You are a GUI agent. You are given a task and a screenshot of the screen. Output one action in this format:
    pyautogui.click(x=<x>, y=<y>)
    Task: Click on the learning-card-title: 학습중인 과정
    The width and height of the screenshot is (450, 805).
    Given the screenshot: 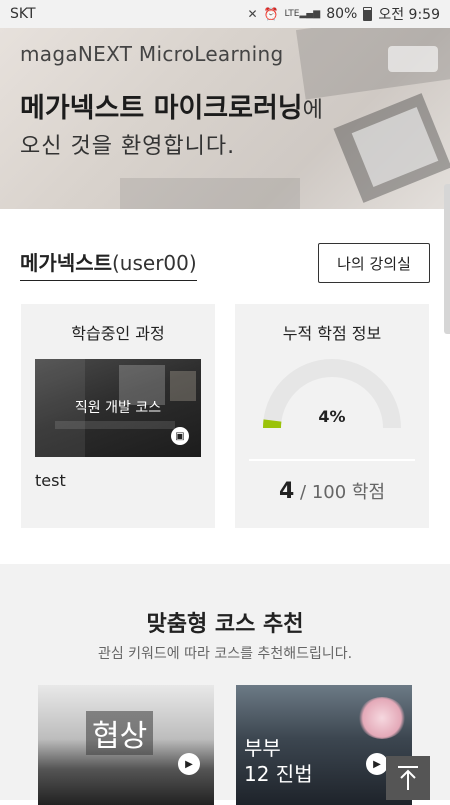 What is the action you would take?
    pyautogui.click(x=118, y=332)
    